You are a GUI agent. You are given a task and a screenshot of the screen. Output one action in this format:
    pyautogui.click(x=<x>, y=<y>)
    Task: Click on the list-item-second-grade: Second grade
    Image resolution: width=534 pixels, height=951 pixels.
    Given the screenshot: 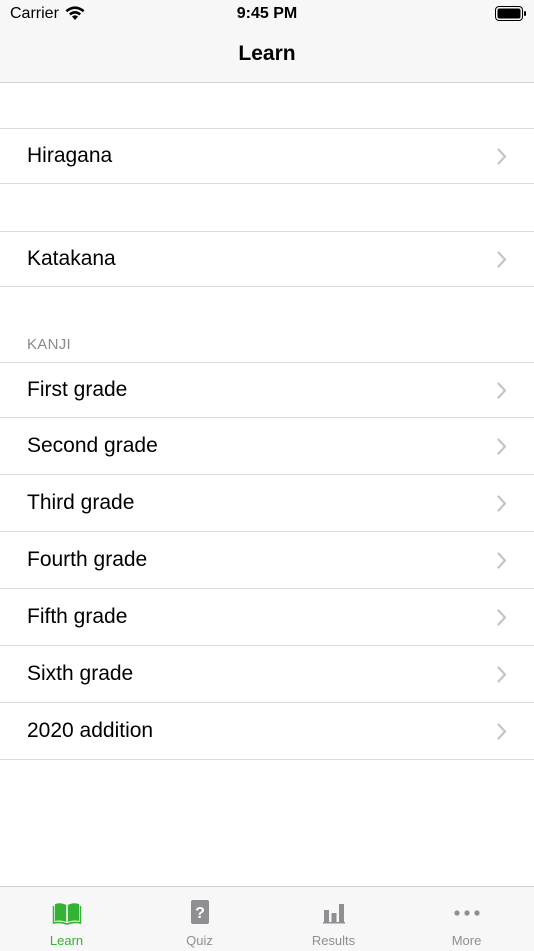 What is the action you would take?
    pyautogui.click(x=267, y=447)
    